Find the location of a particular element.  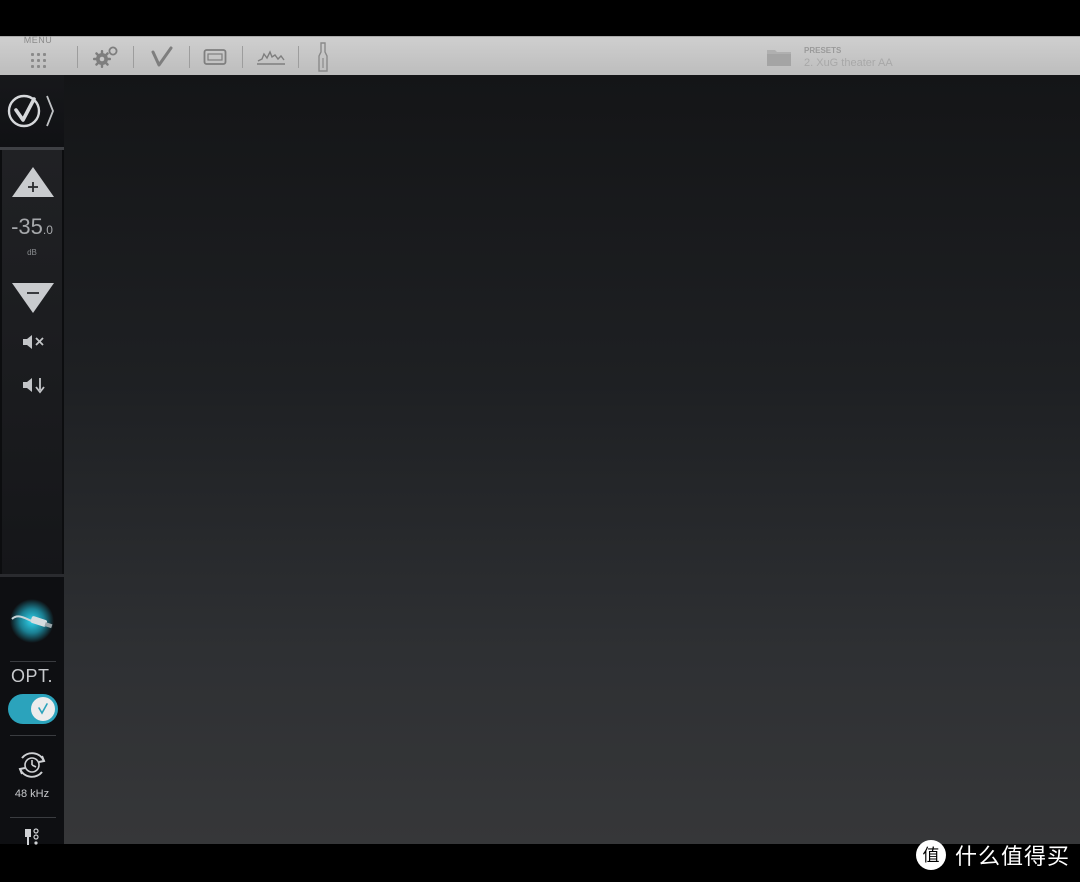

folder-icon is located at coordinates (779, 58).